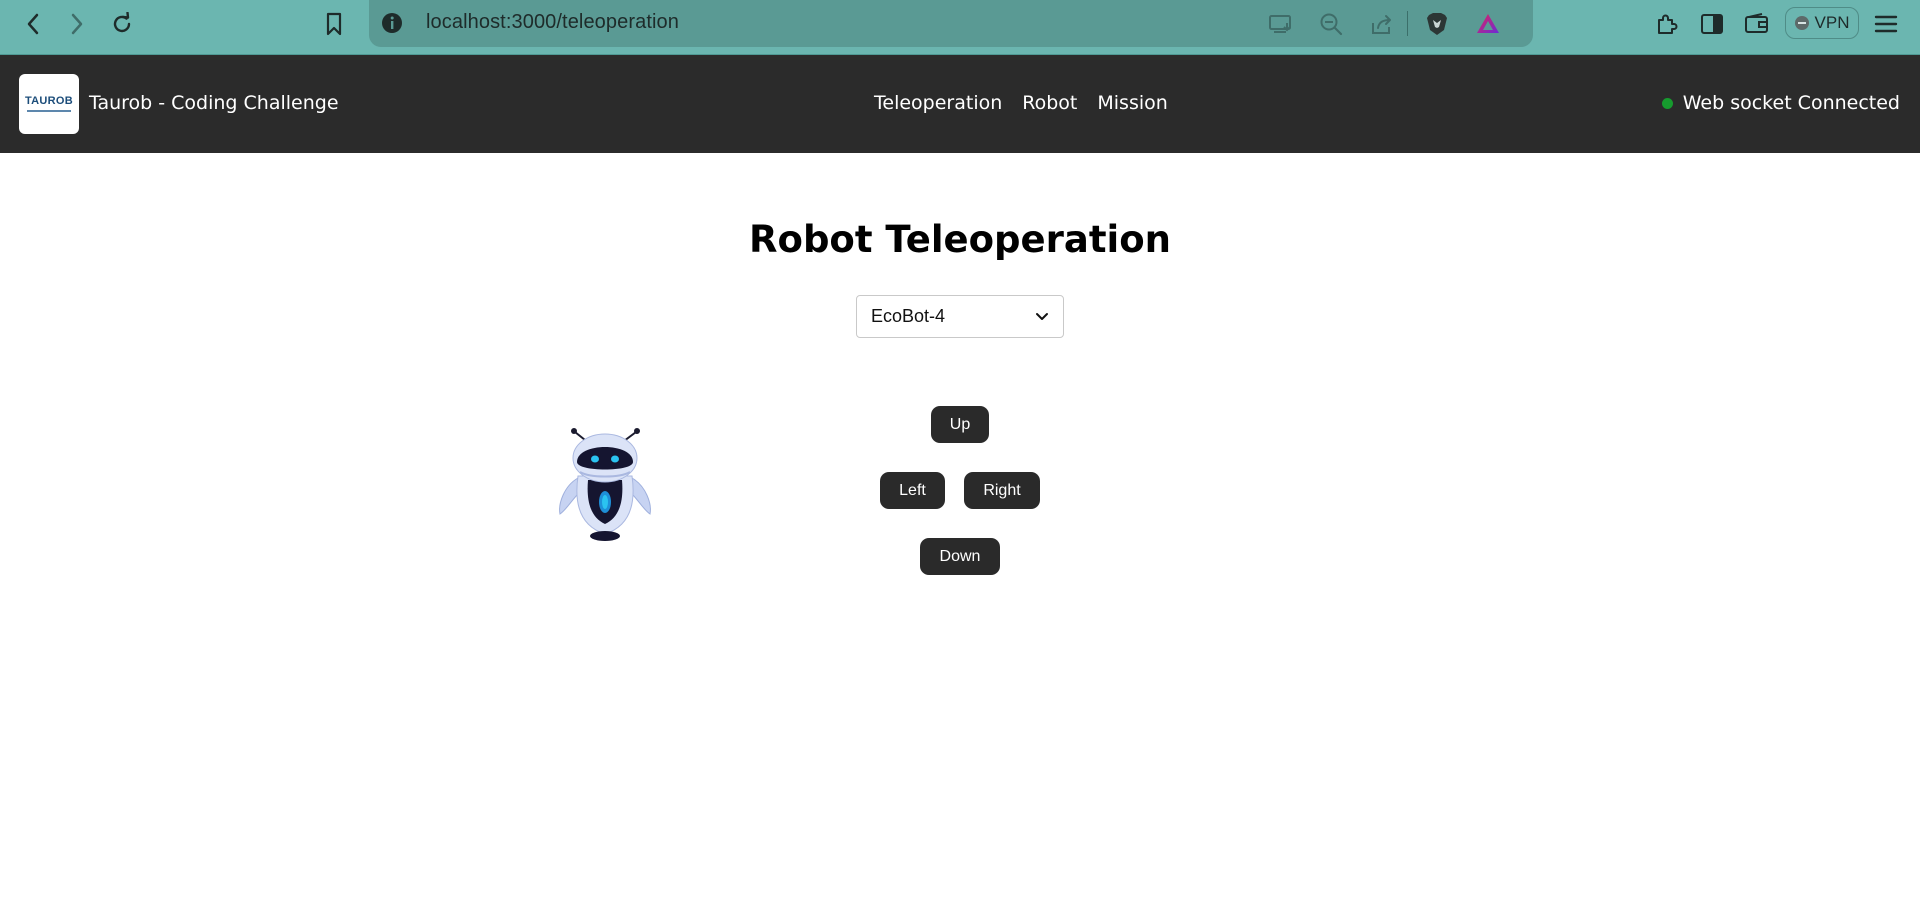 This screenshot has width=1920, height=919. What do you see at coordinates (1132, 103) in the screenshot?
I see `nav-mission: Mission` at bounding box center [1132, 103].